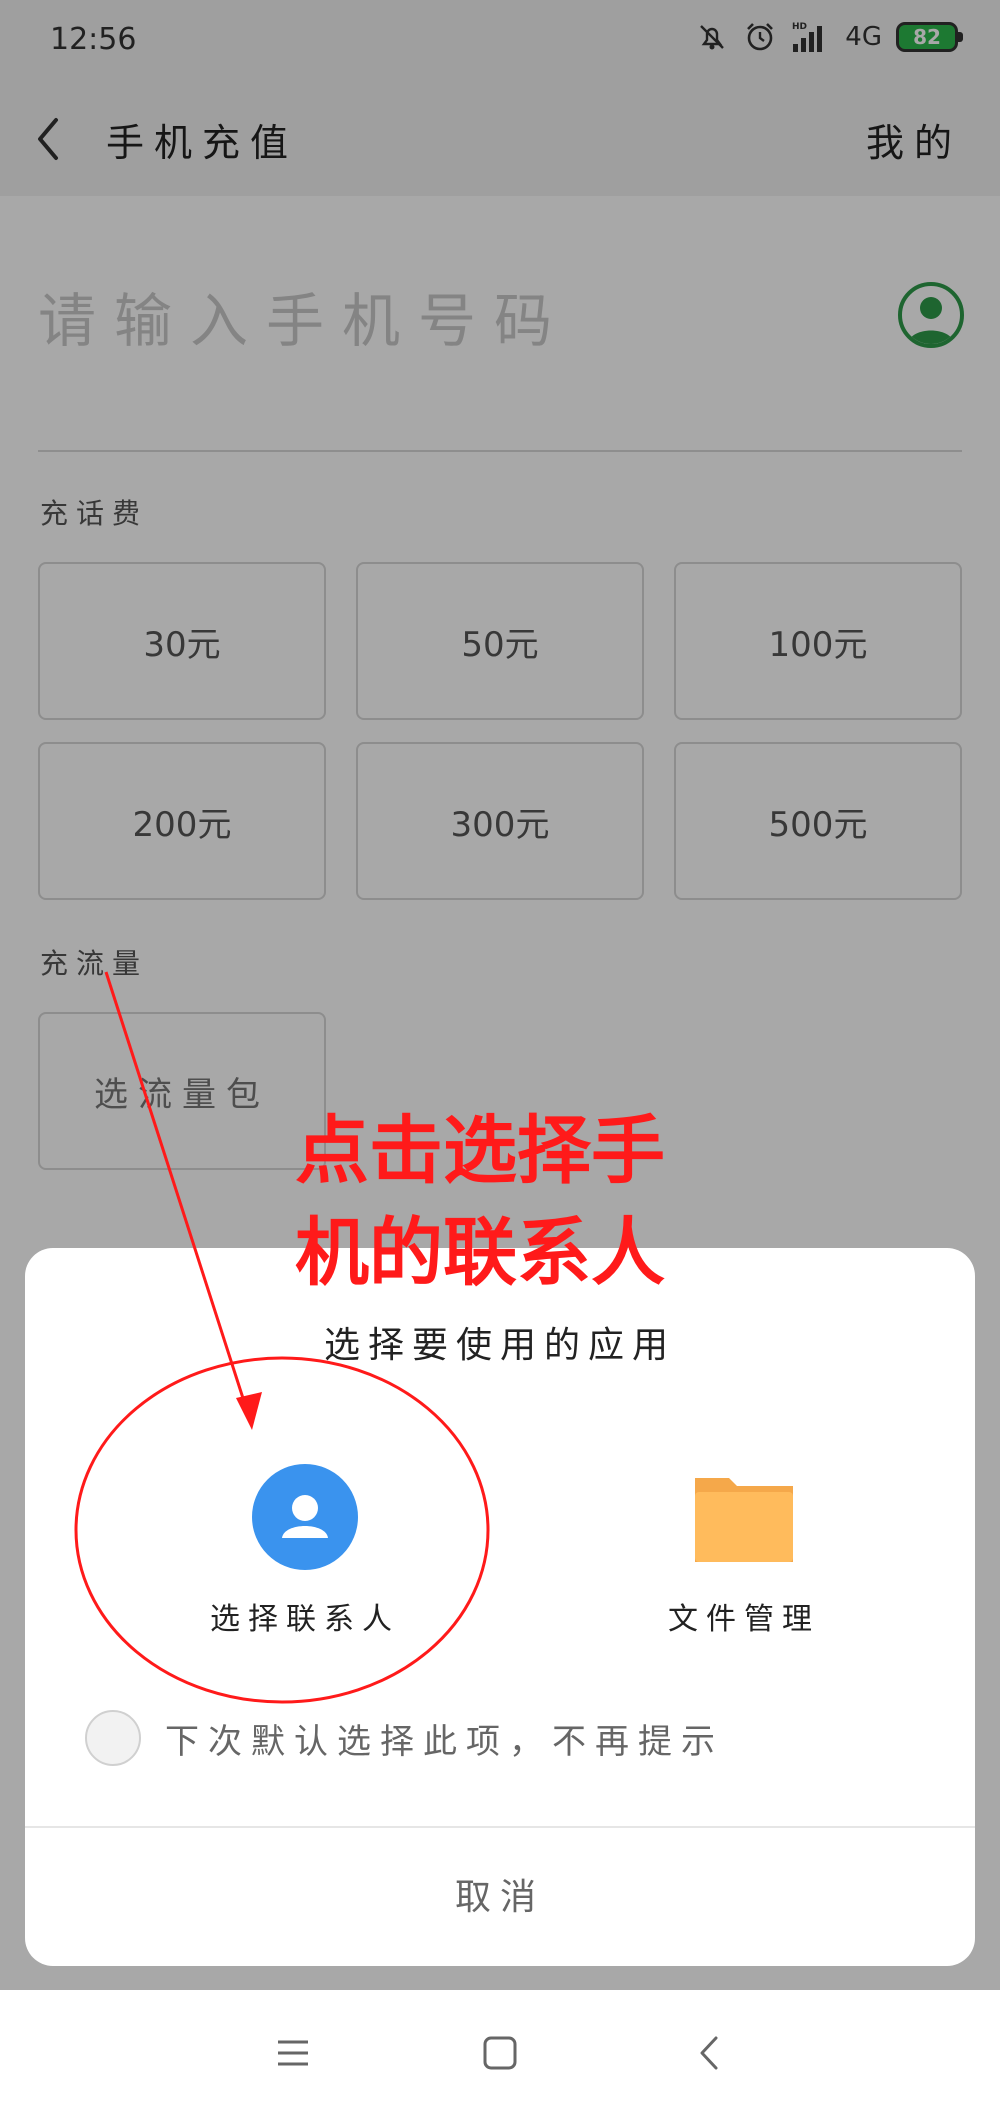 The height and width of the screenshot is (2111, 1000). I want to click on back-nav-icon, so click(711, 2053).